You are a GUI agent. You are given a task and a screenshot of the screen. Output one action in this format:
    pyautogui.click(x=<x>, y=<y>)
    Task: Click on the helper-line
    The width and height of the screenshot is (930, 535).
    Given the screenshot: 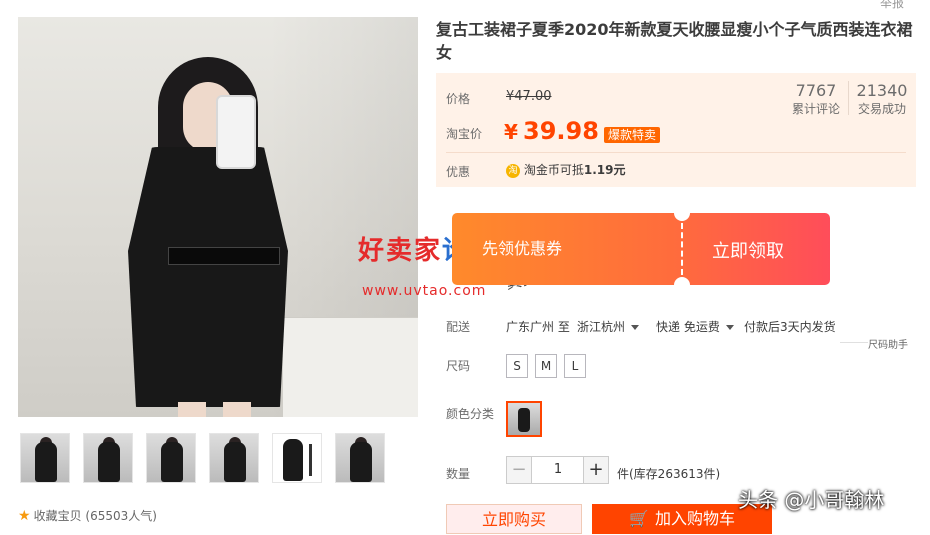 What is the action you would take?
    pyautogui.click(x=854, y=342)
    